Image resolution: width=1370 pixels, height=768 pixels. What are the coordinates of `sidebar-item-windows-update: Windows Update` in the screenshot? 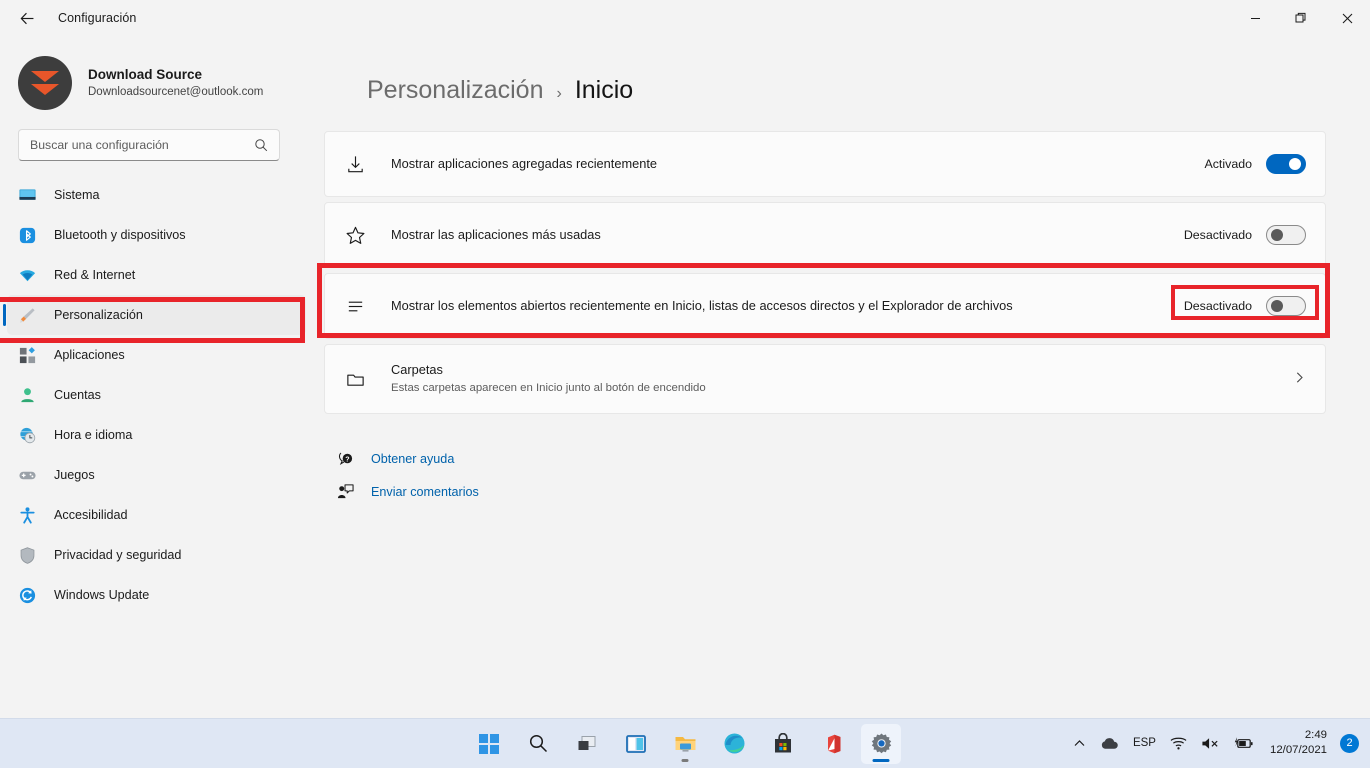 It's located at (156, 595).